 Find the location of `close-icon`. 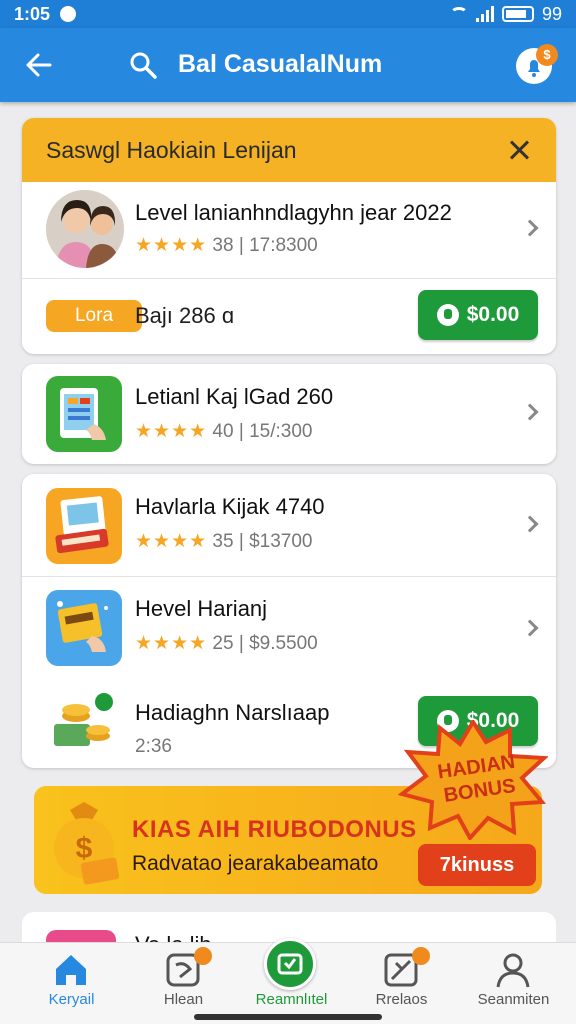

close-icon is located at coordinates (519, 150).